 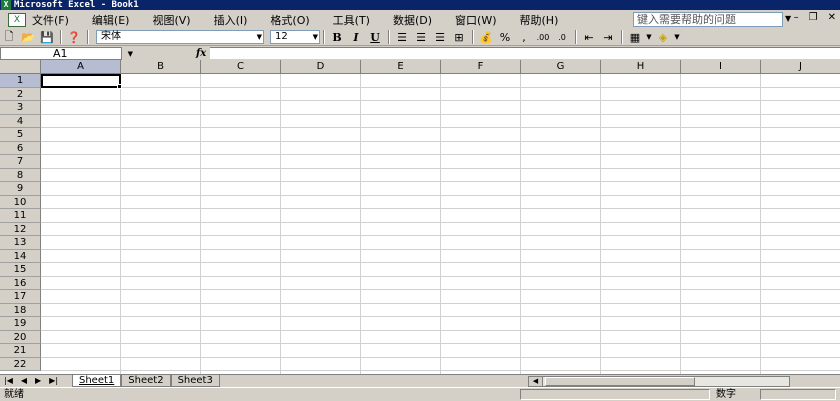 What do you see at coordinates (635, 37) in the screenshot?
I see `borders-icon: ▦` at bounding box center [635, 37].